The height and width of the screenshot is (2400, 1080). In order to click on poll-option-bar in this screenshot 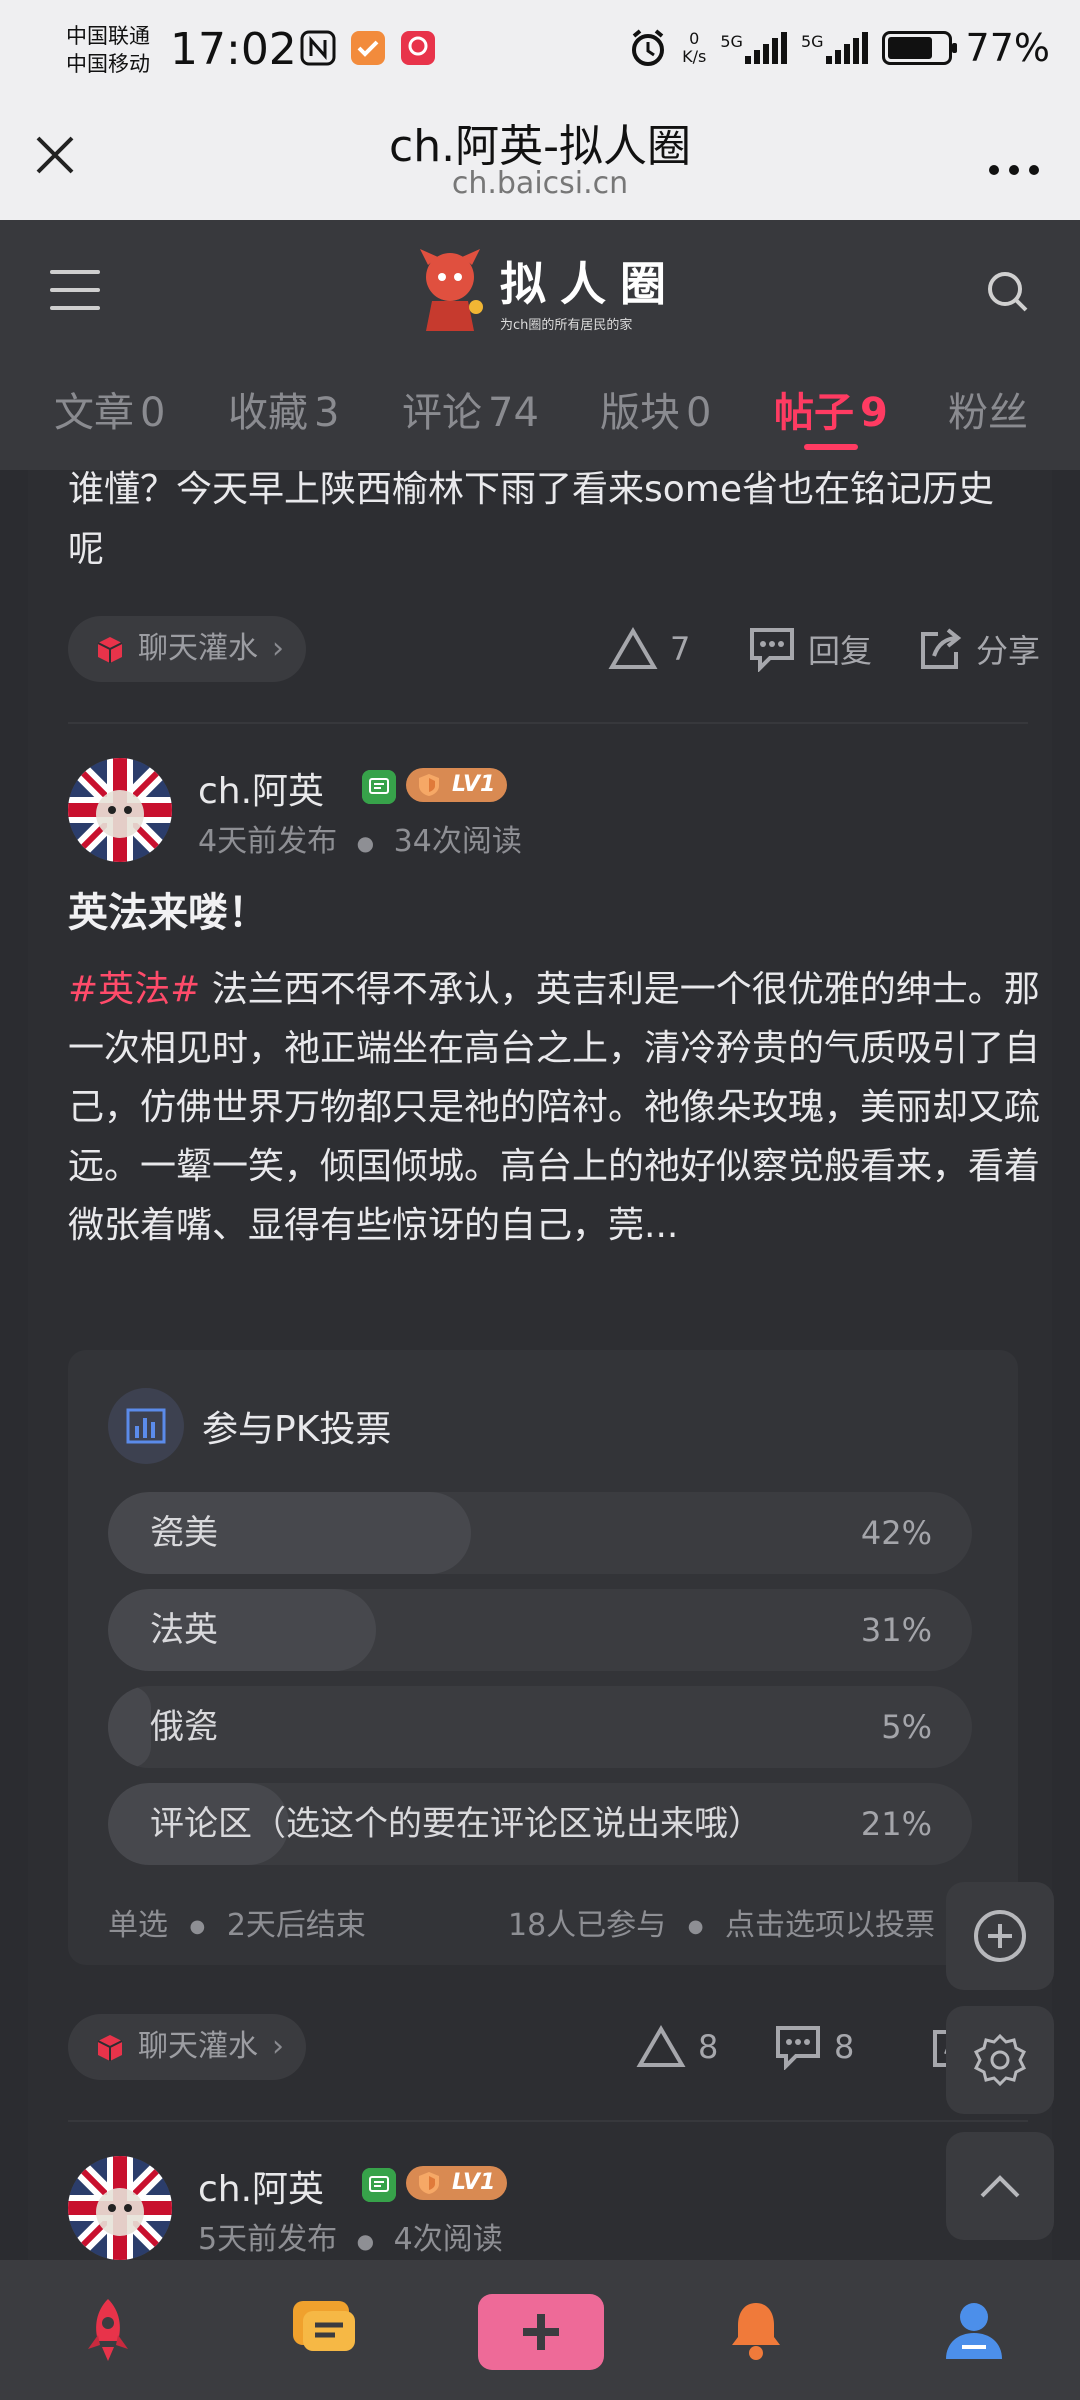, I will do `click(242, 1630)`.